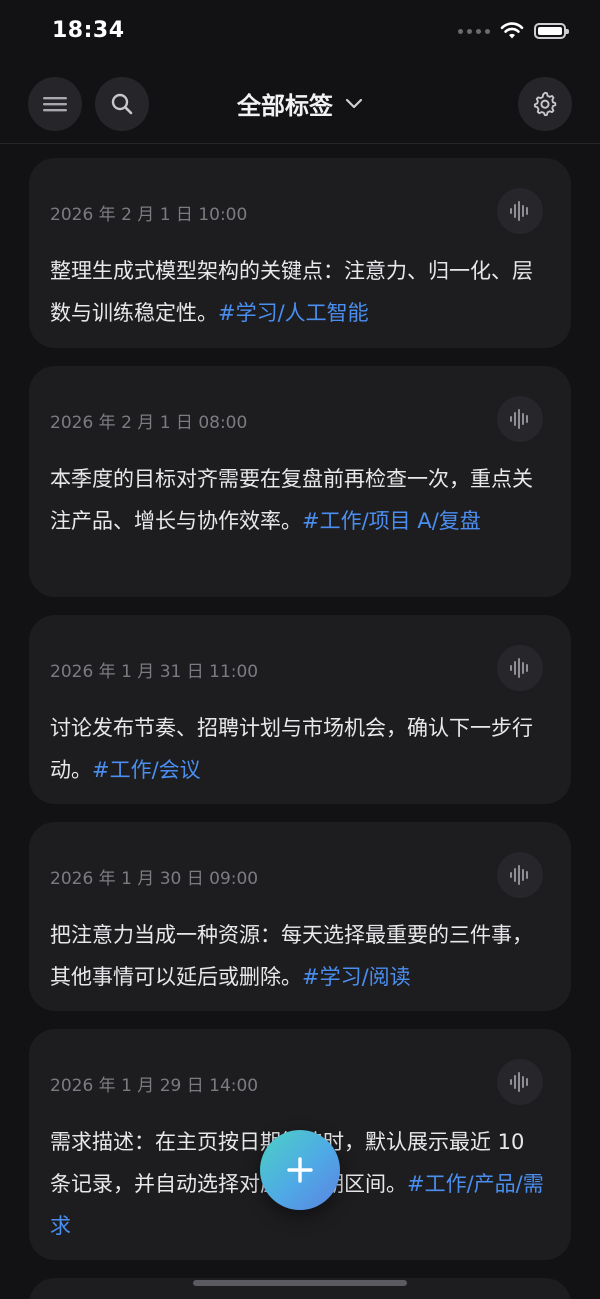  I want to click on status-time: 18:34, so click(88, 30).